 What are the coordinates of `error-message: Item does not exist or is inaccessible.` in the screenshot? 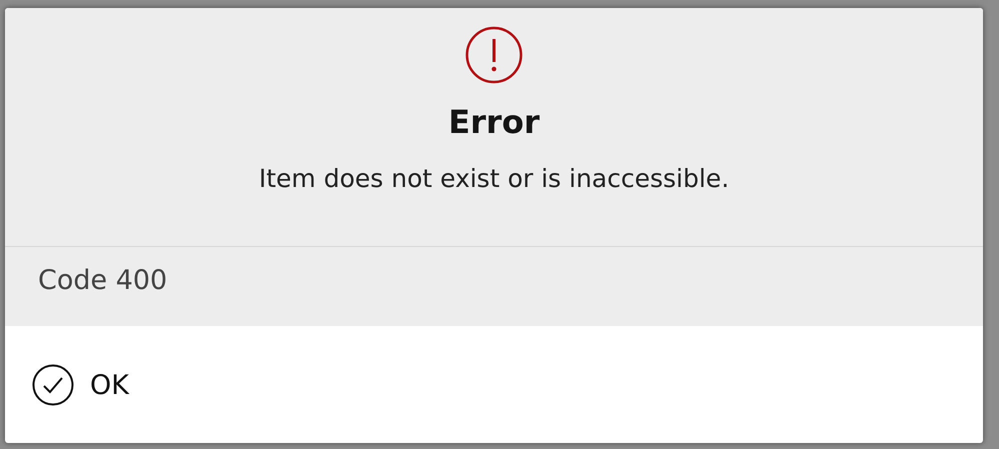 It's located at (494, 178).